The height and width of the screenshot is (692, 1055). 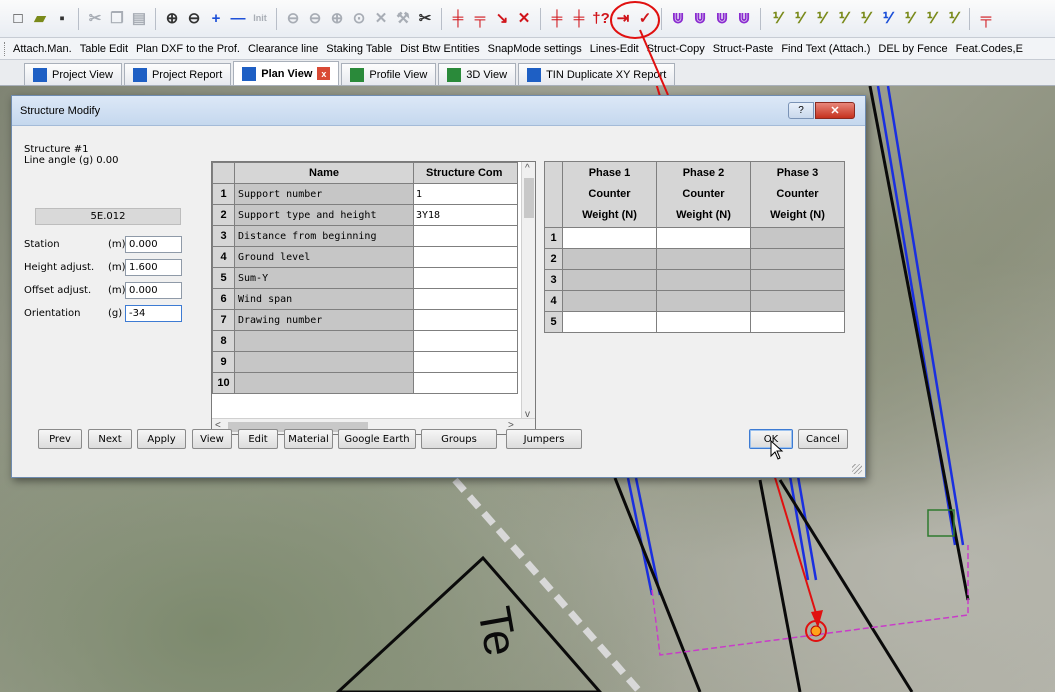 What do you see at coordinates (438, 111) in the screenshot?
I see `dialog-titlebar: Structure Modify` at bounding box center [438, 111].